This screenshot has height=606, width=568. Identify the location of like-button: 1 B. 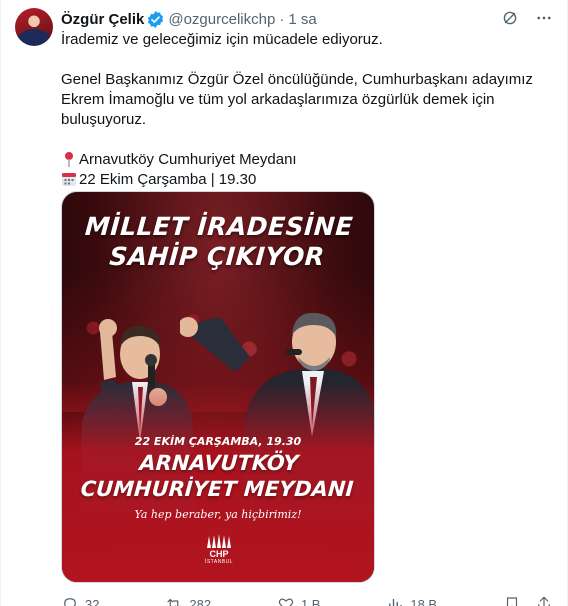
(299, 600).